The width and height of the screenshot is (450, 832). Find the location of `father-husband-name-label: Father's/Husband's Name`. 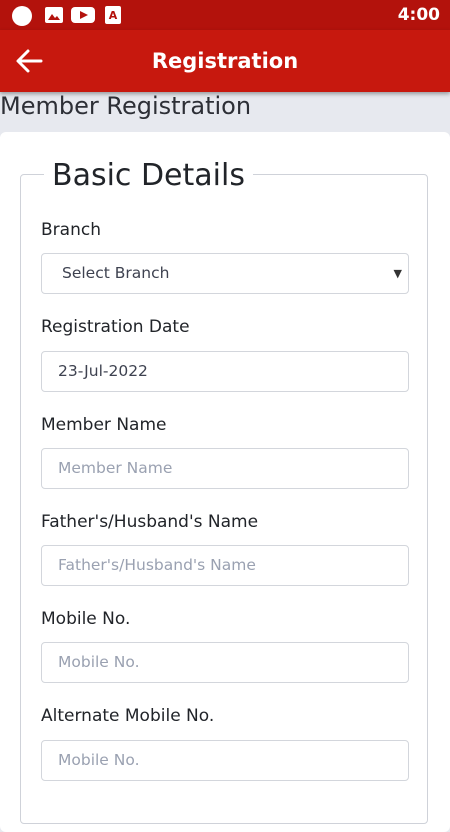

father-husband-name-label: Father's/Husband's Name is located at coordinates (150, 522).